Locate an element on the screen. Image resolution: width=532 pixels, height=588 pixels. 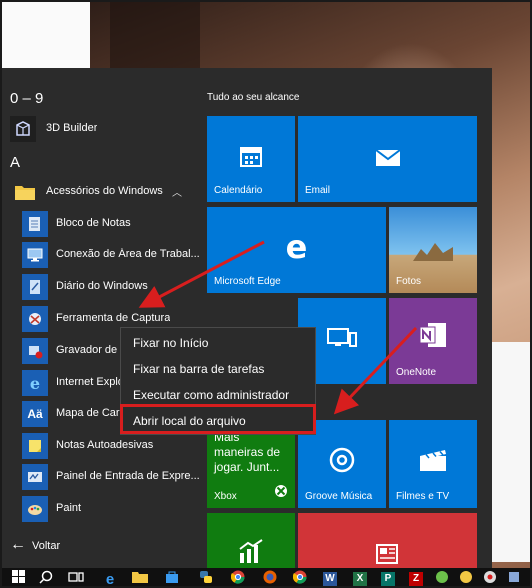
firefox-icon is located at coordinates (270, 578).